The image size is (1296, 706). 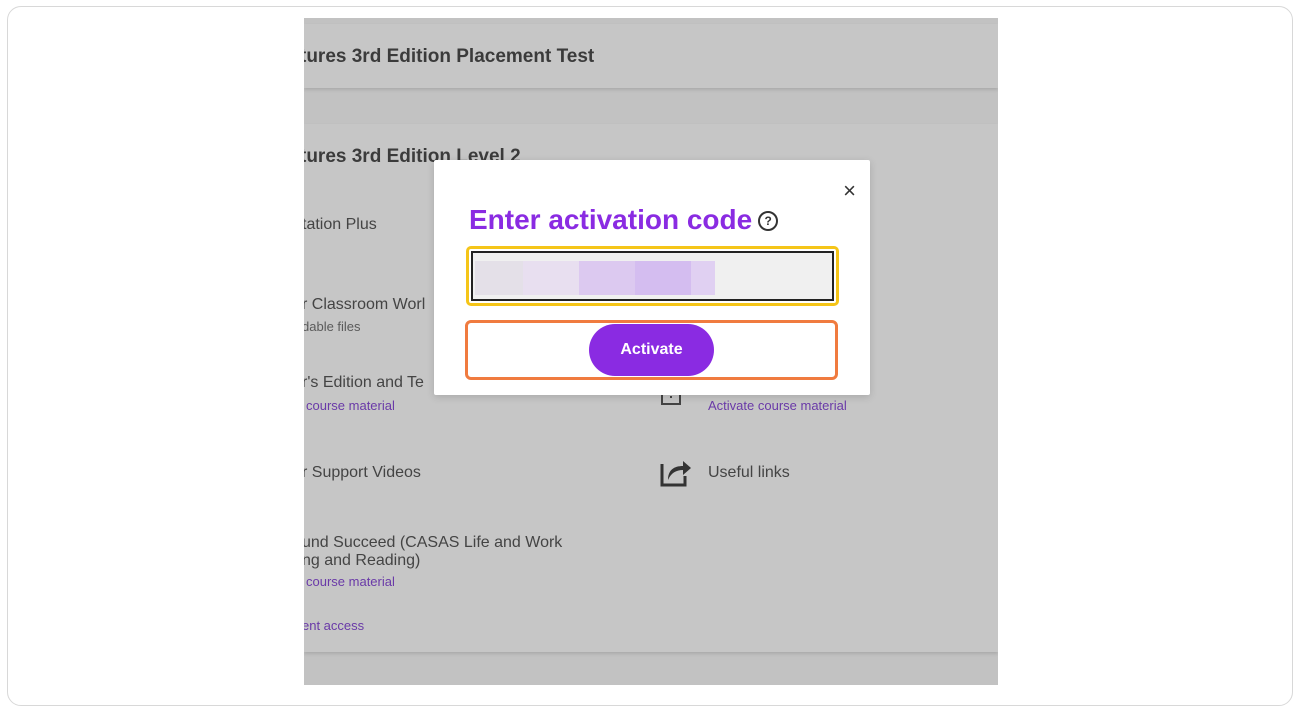 What do you see at coordinates (611, 219) in the screenshot?
I see `modal-title-text: Enter activation code` at bounding box center [611, 219].